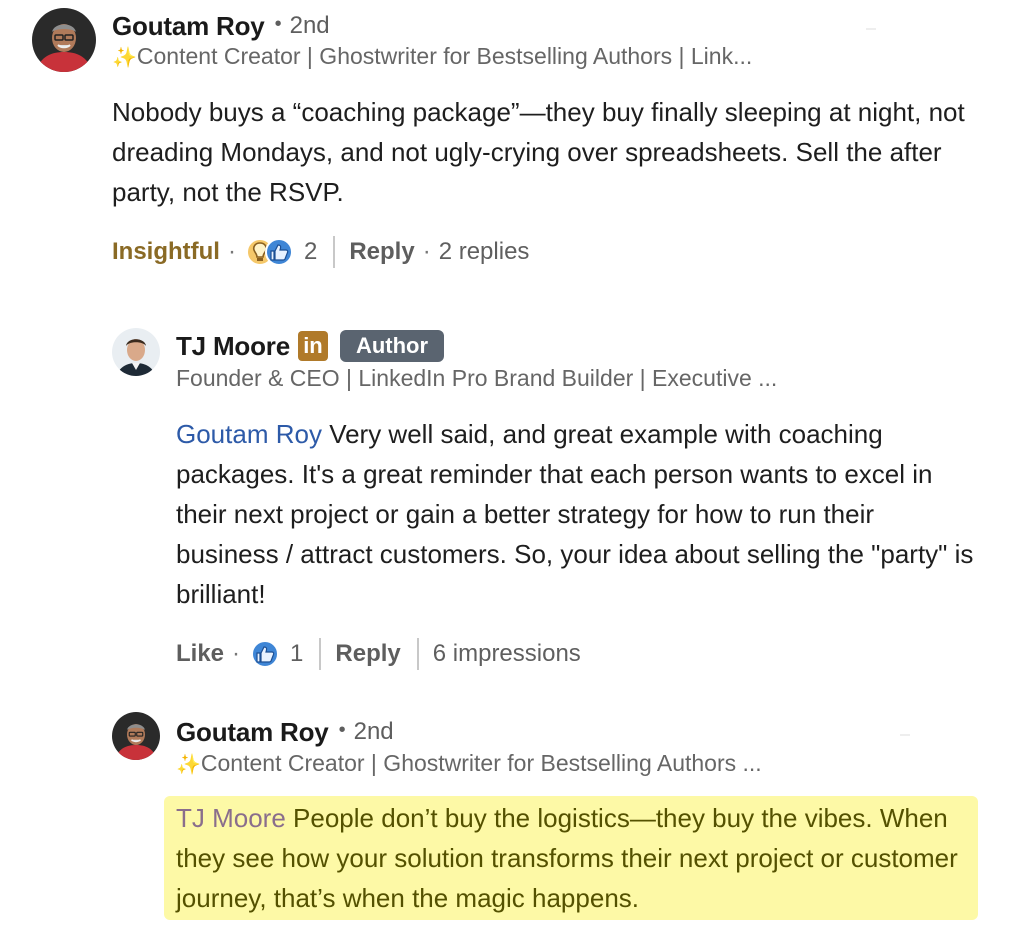  I want to click on reply2-header: Goutam Roy • 2nd, so click(285, 732).